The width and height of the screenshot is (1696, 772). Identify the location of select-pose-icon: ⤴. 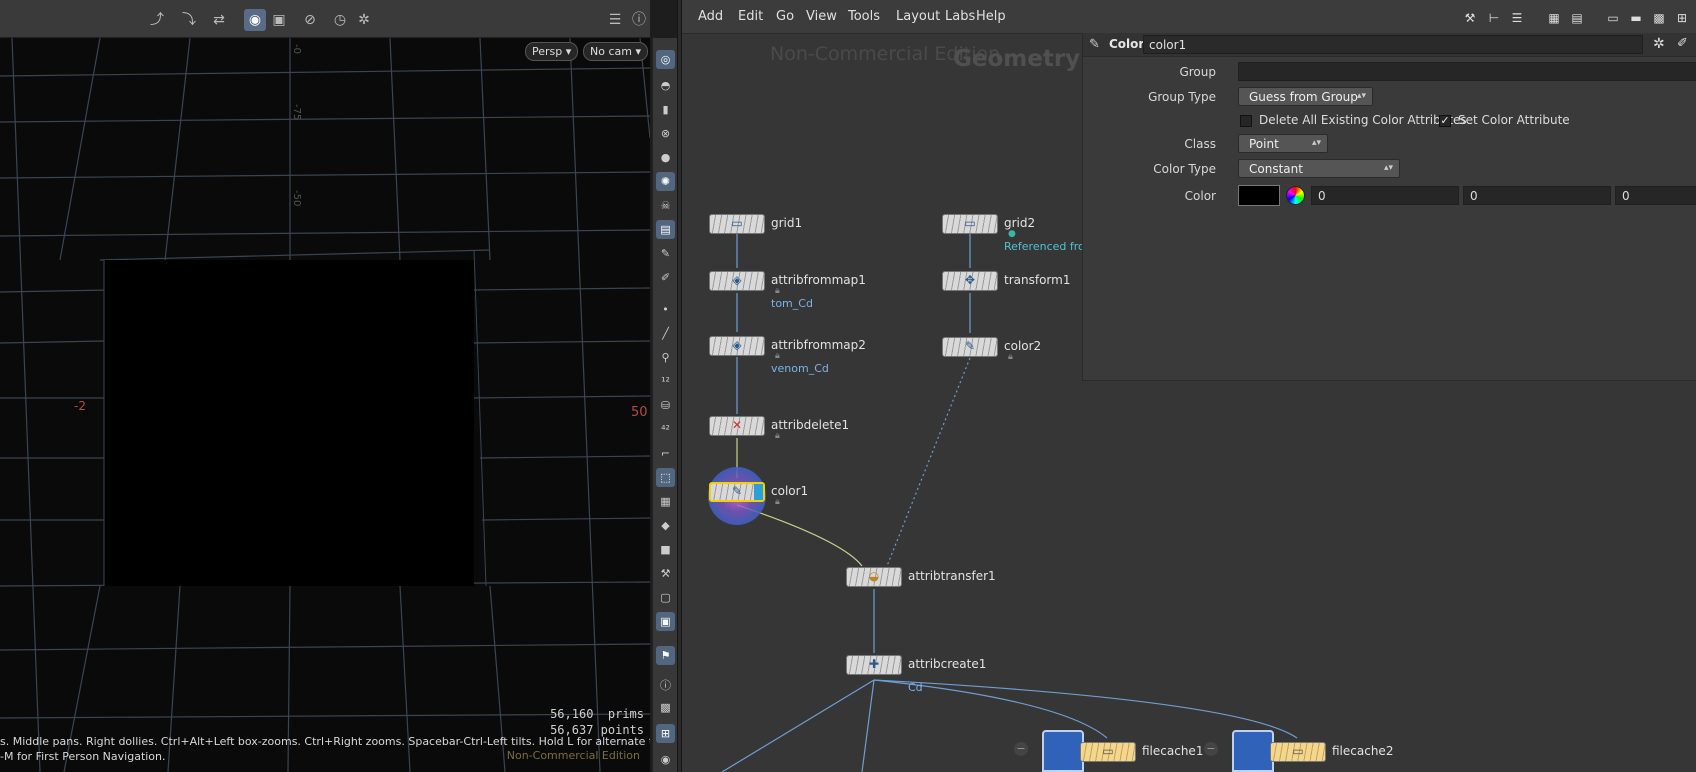
(157, 20).